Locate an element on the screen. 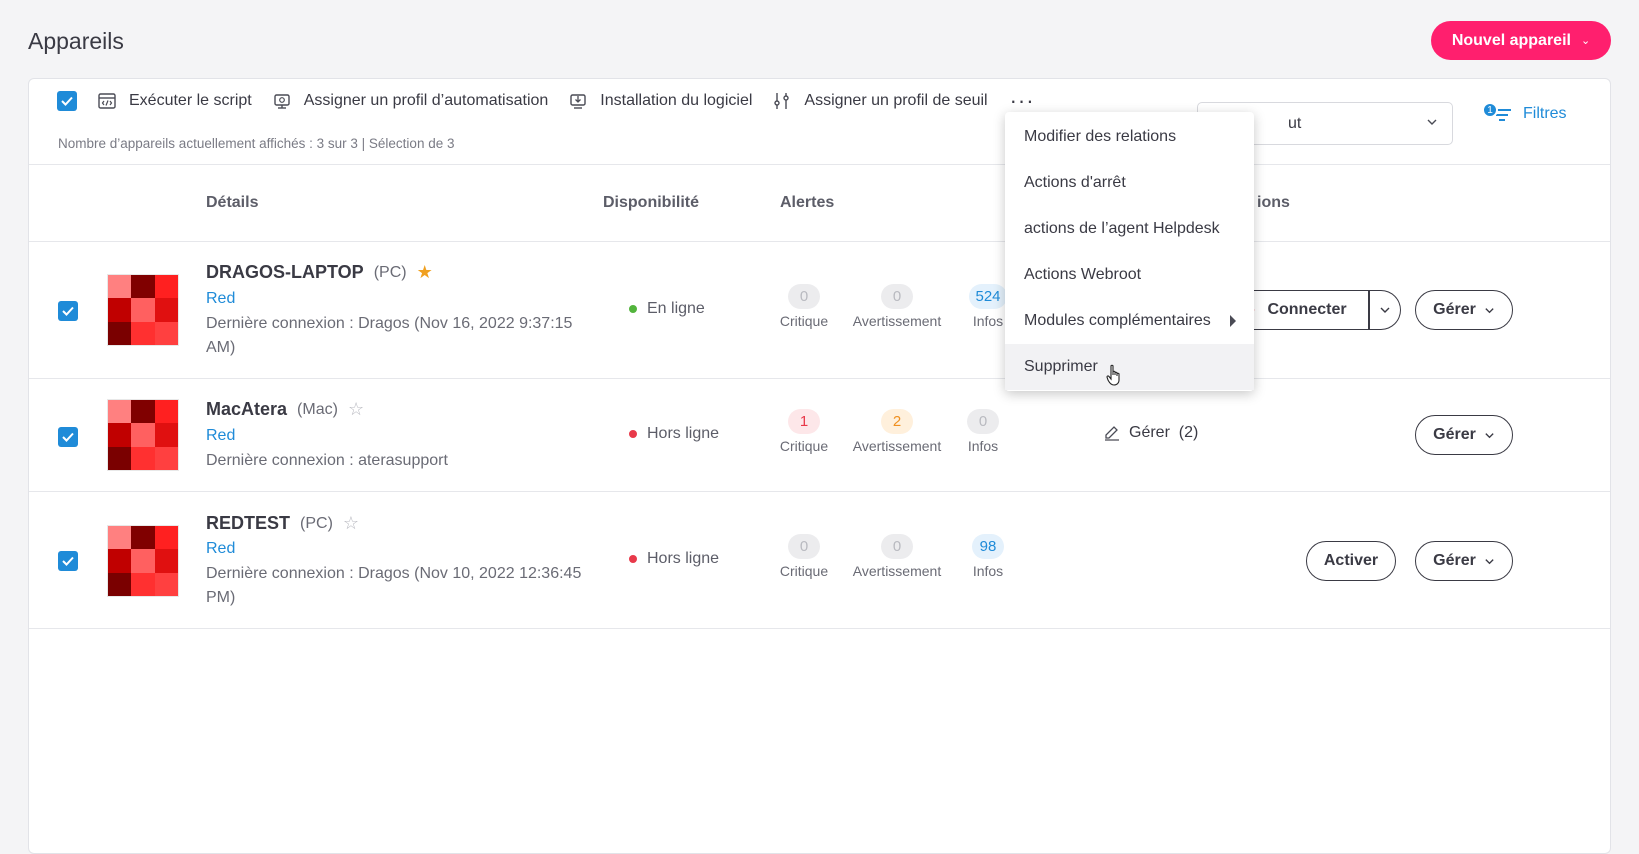  device-name-text: MacAtera is located at coordinates (247, 409).